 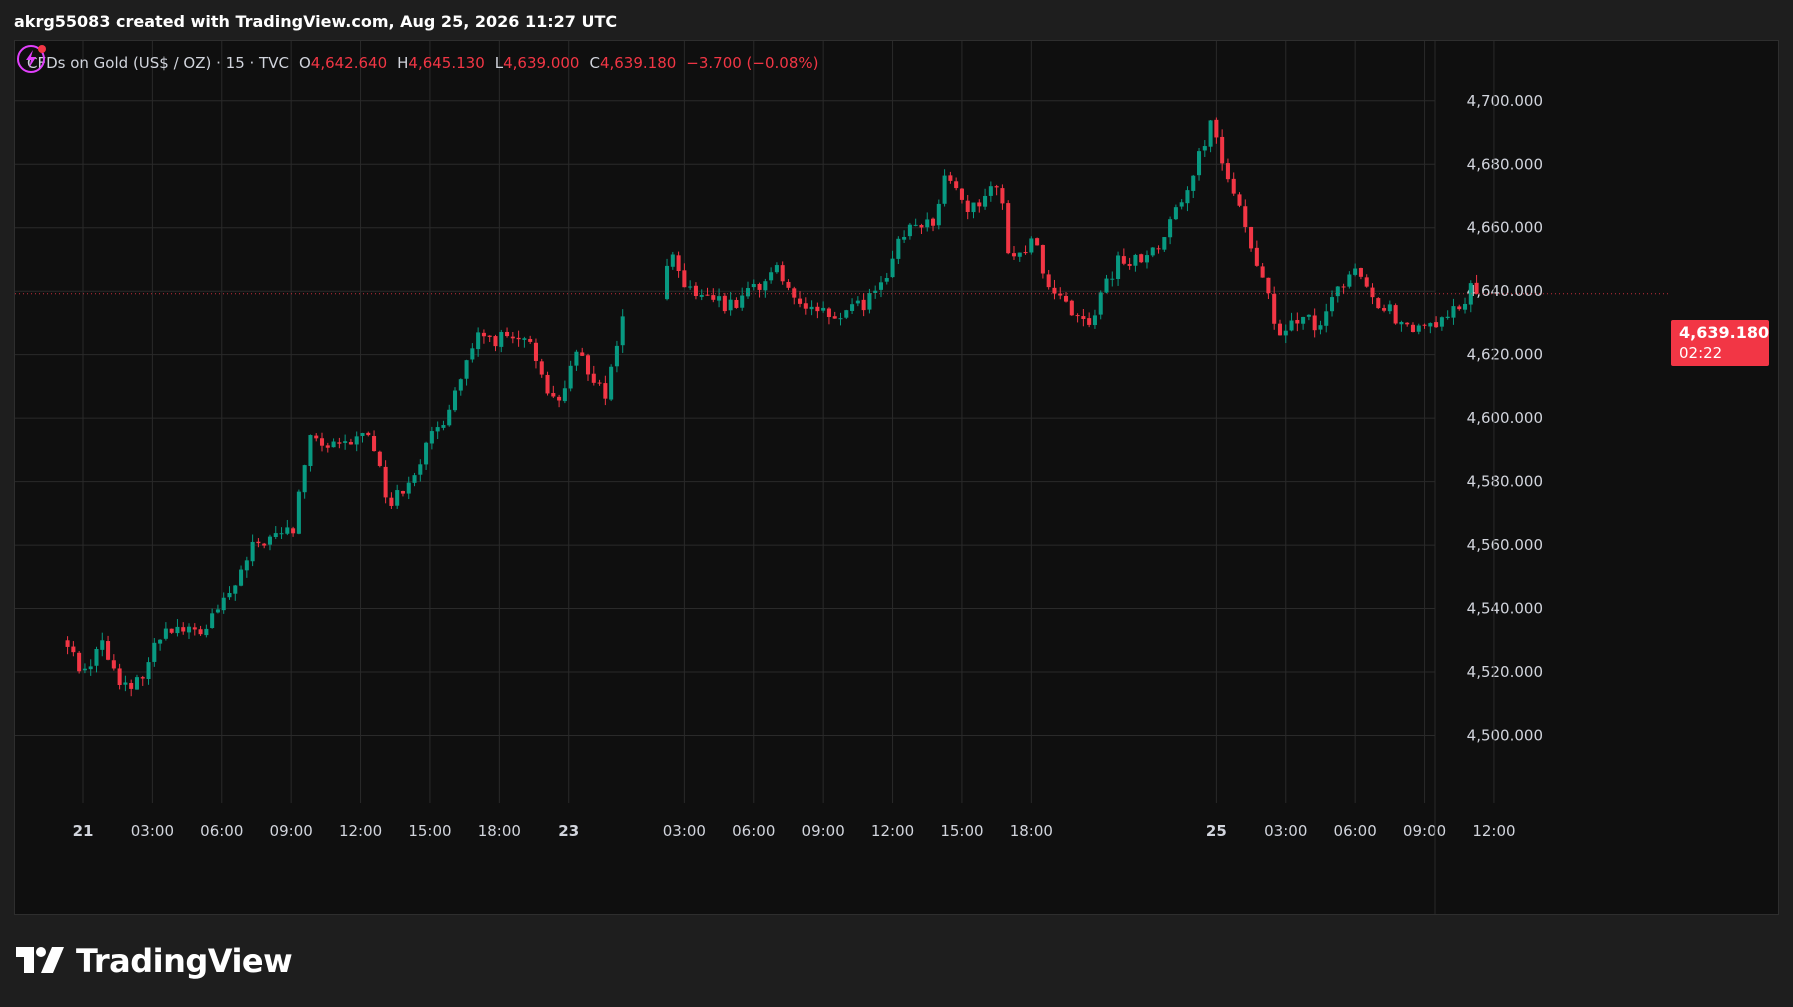 I want to click on candle-countdown: 02:22, so click(x=1701, y=353).